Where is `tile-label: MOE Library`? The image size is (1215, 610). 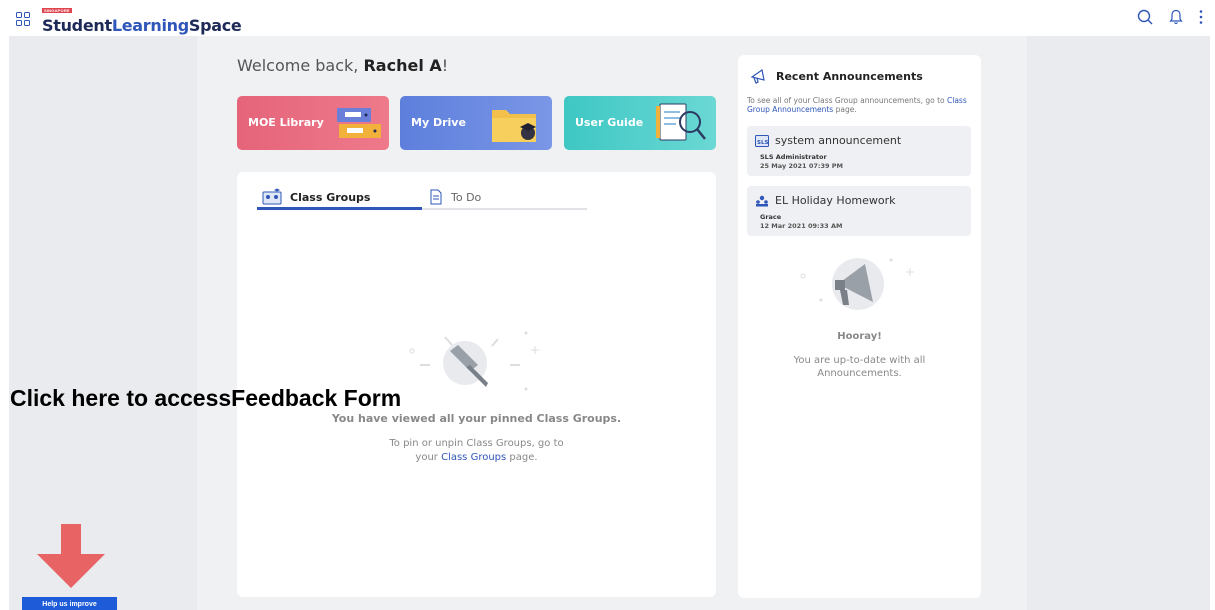
tile-label: MOE Library is located at coordinates (286, 122).